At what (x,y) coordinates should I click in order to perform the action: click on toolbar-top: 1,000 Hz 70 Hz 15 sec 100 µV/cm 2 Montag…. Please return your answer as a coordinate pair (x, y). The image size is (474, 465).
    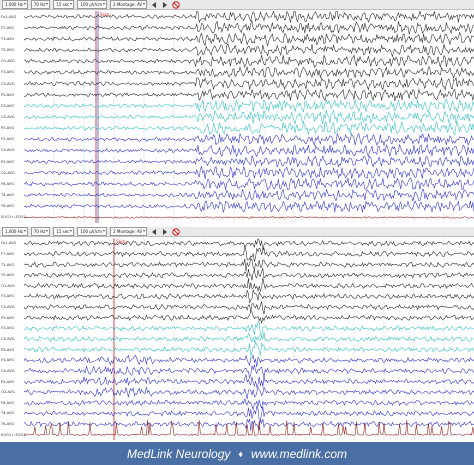
    Looking at the image, I should click on (237, 5).